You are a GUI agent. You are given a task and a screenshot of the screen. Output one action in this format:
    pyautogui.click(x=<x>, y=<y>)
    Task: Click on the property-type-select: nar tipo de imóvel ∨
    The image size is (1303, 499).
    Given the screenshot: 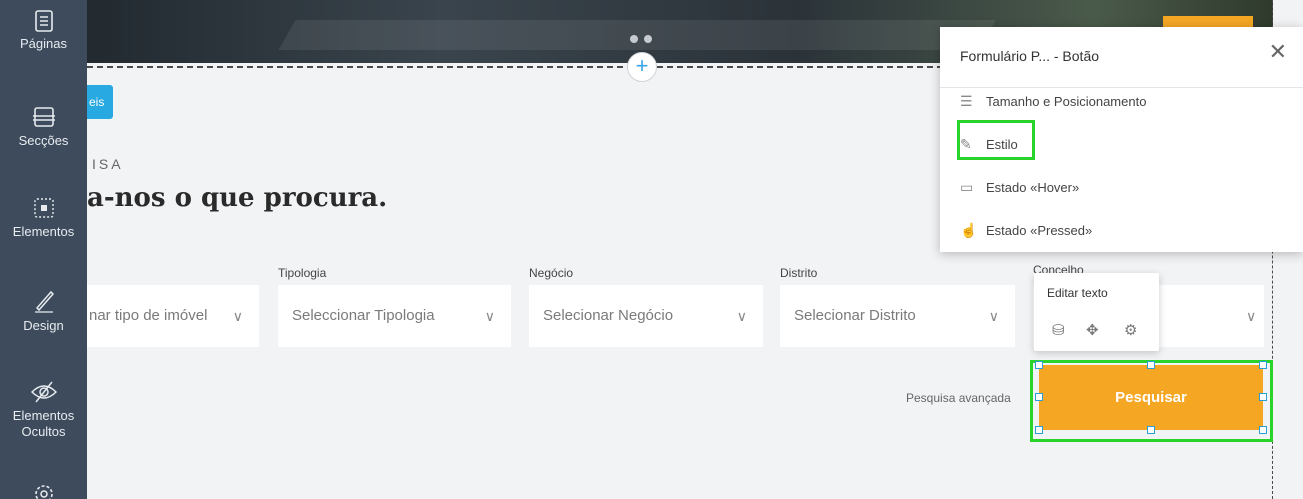 What is the action you would take?
    pyautogui.click(x=173, y=316)
    